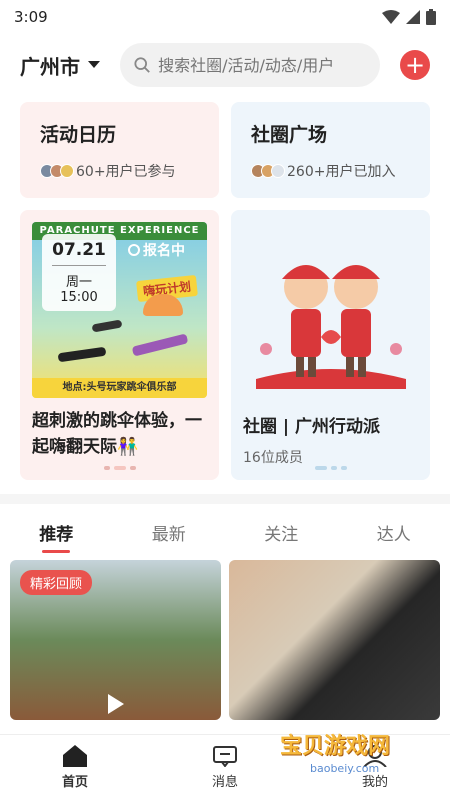  I want to click on circle-card: 社圈 | 广州行动派 16位成员, so click(330, 345).